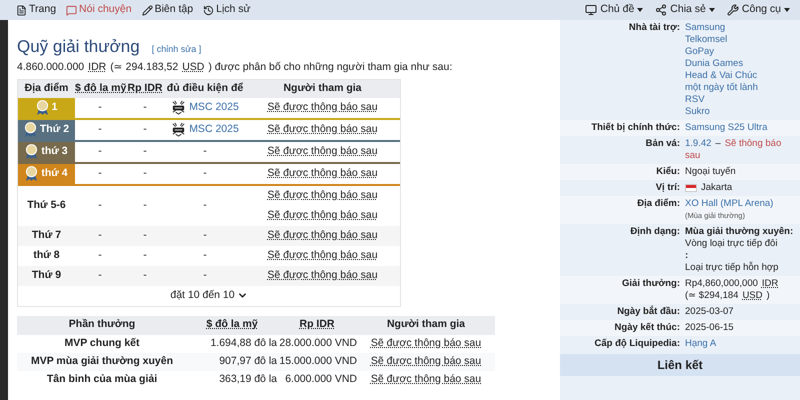 The image size is (800, 400). Describe the element at coordinates (658, 203) in the screenshot. I see `info-label: Địa điểm:` at that location.